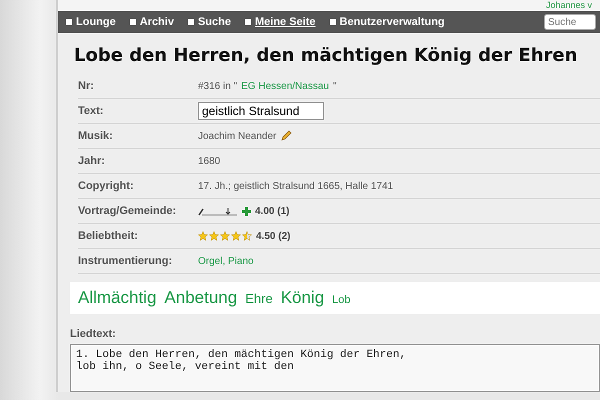 This screenshot has width=600, height=400. I want to click on hymnal-link: EG Hessen/Nassau, so click(285, 86).